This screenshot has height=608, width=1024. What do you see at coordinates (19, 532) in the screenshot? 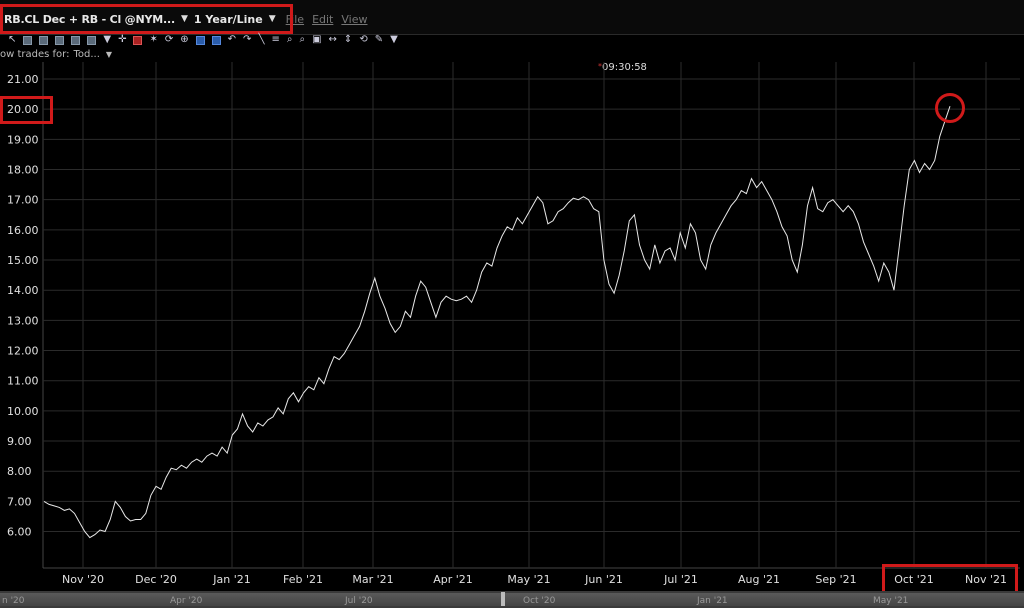
I see `y-tick-label: 6.00` at bounding box center [19, 532].